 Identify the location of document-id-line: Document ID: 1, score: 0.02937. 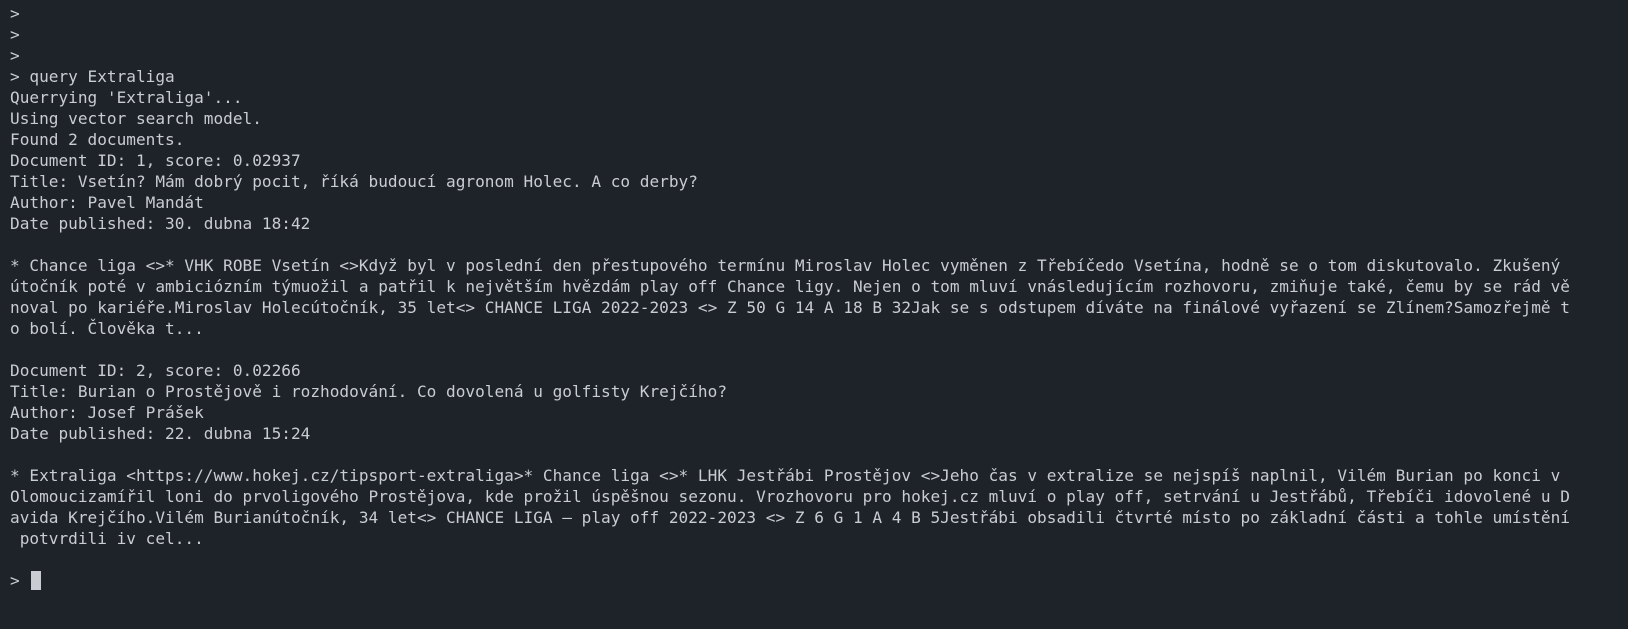
(155, 160).